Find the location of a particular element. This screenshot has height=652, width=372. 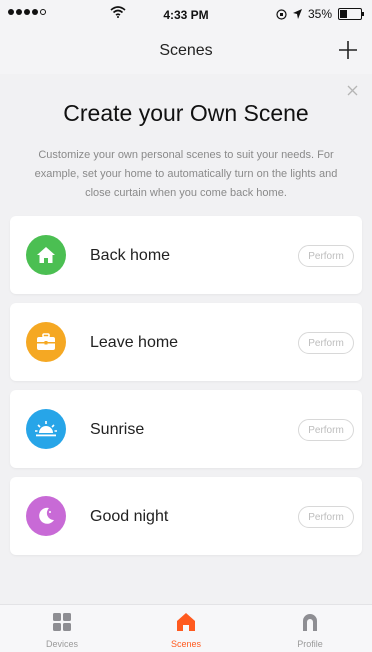

location-icon is located at coordinates (297, 14).